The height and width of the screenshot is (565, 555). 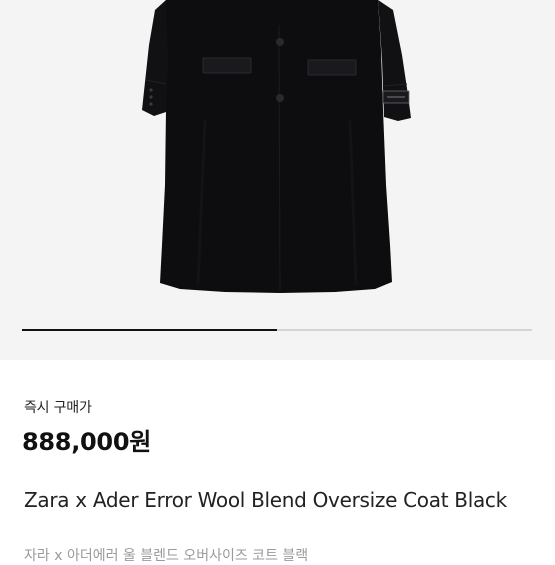 I want to click on product-subtitle: 자라 x 아더에러 울 블렌드 오버사이즈 코트 블랙, so click(x=166, y=556).